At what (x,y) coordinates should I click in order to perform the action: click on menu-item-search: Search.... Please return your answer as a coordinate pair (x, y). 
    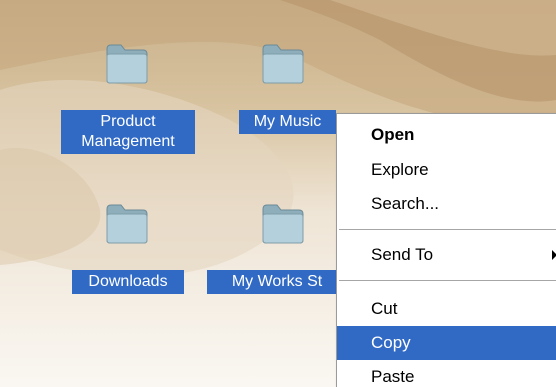
    Looking at the image, I should click on (446, 204).